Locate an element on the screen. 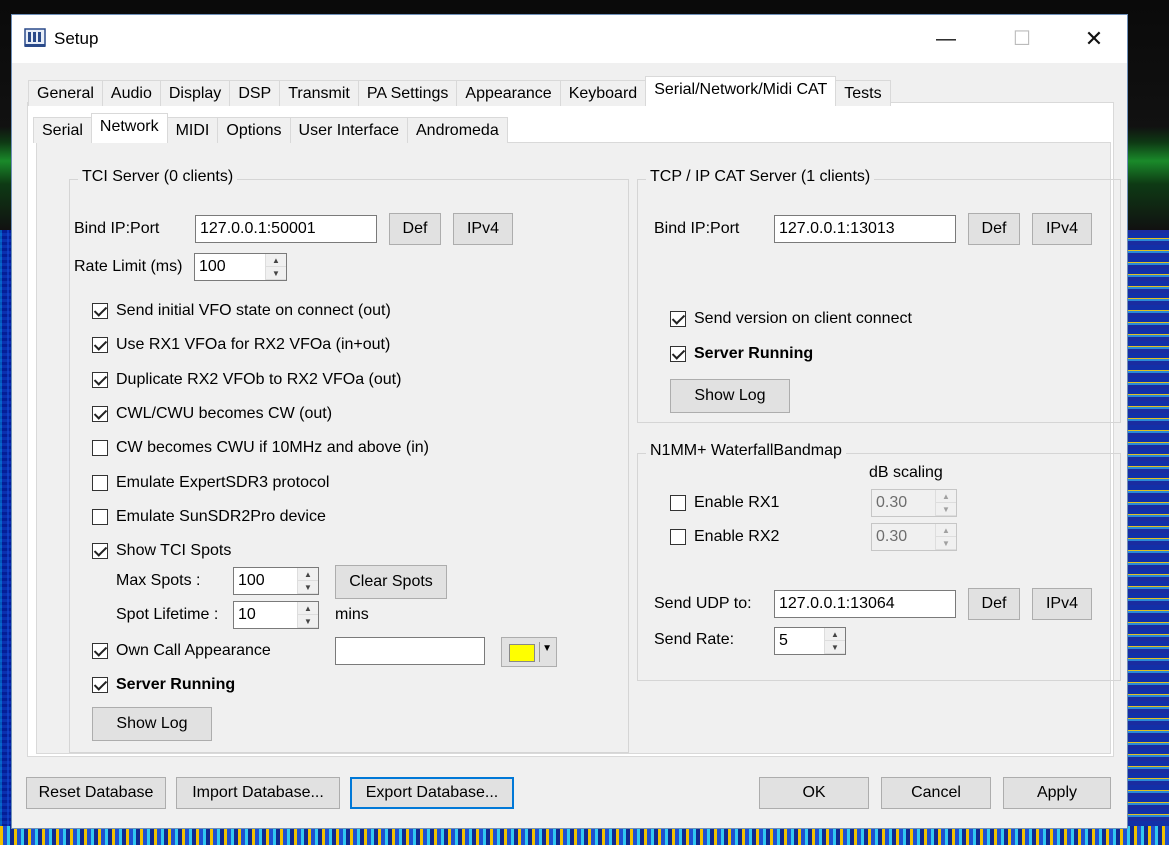 The width and height of the screenshot is (1169, 845). send-udp-label: Send UDP to: is located at coordinates (703, 603).